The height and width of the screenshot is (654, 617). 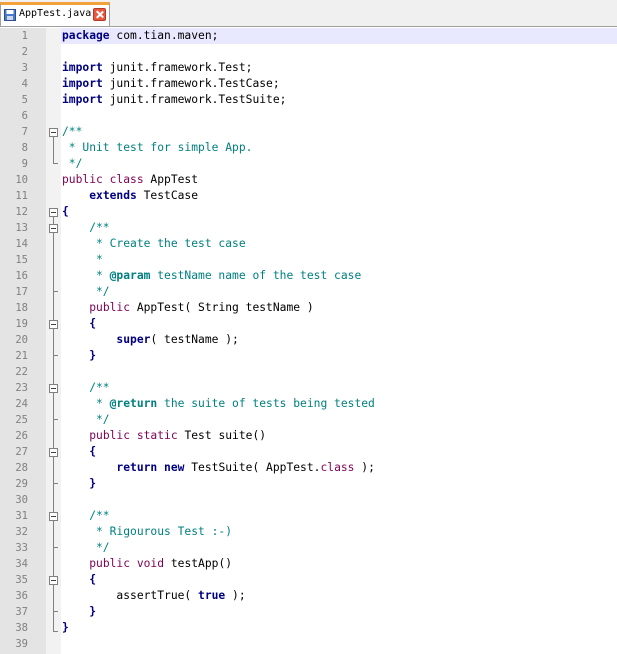 What do you see at coordinates (21, 532) in the screenshot?
I see `line-number: 32` at bounding box center [21, 532].